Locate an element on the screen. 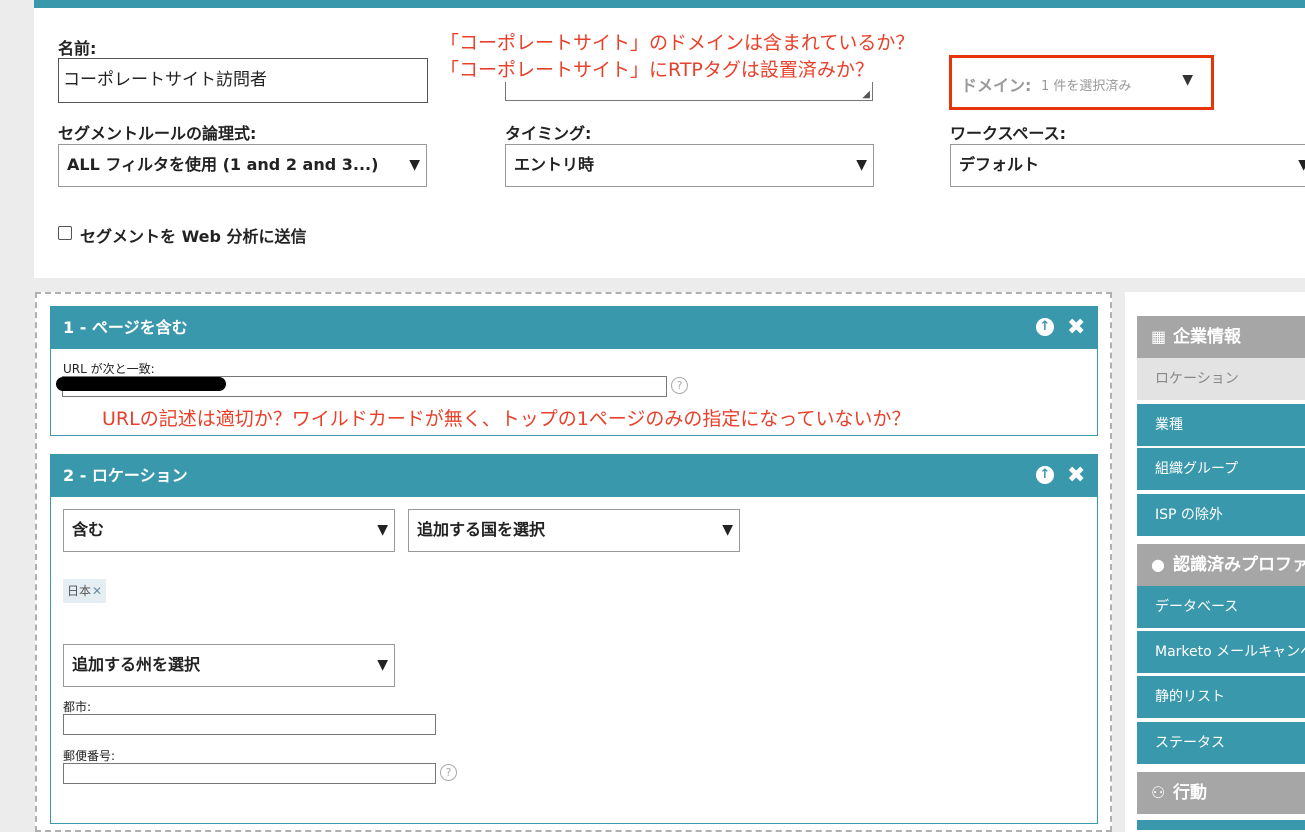 The image size is (1305, 832). send-to-web-analytics-checkbox is located at coordinates (65, 233).